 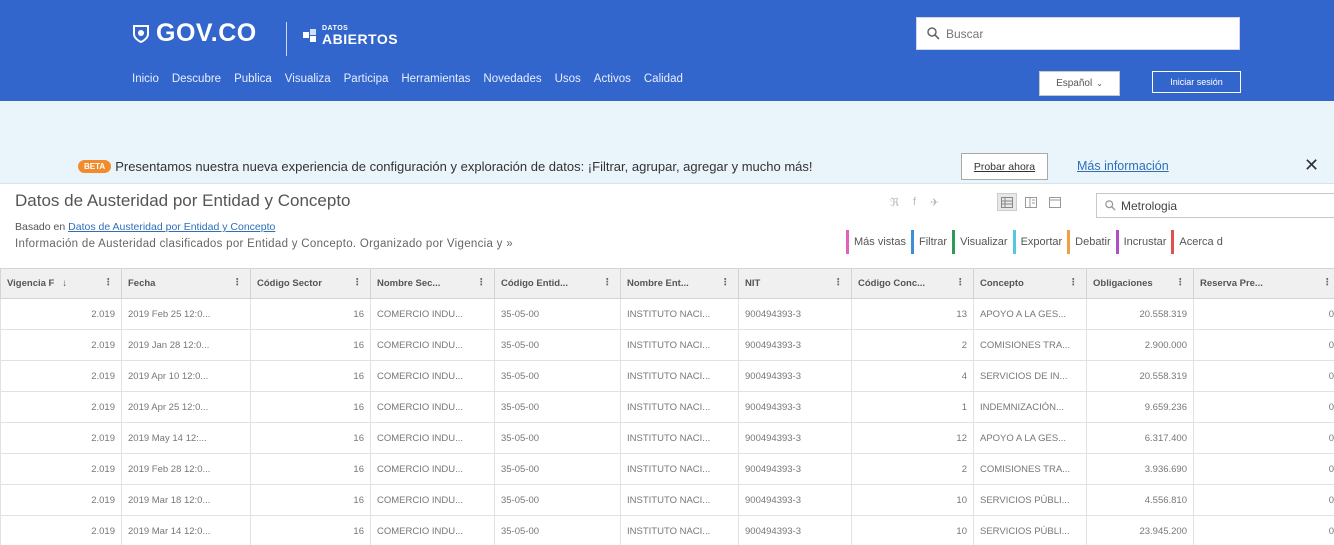 What do you see at coordinates (186, 283) in the screenshot?
I see `column-header: Fecha ⋮` at bounding box center [186, 283].